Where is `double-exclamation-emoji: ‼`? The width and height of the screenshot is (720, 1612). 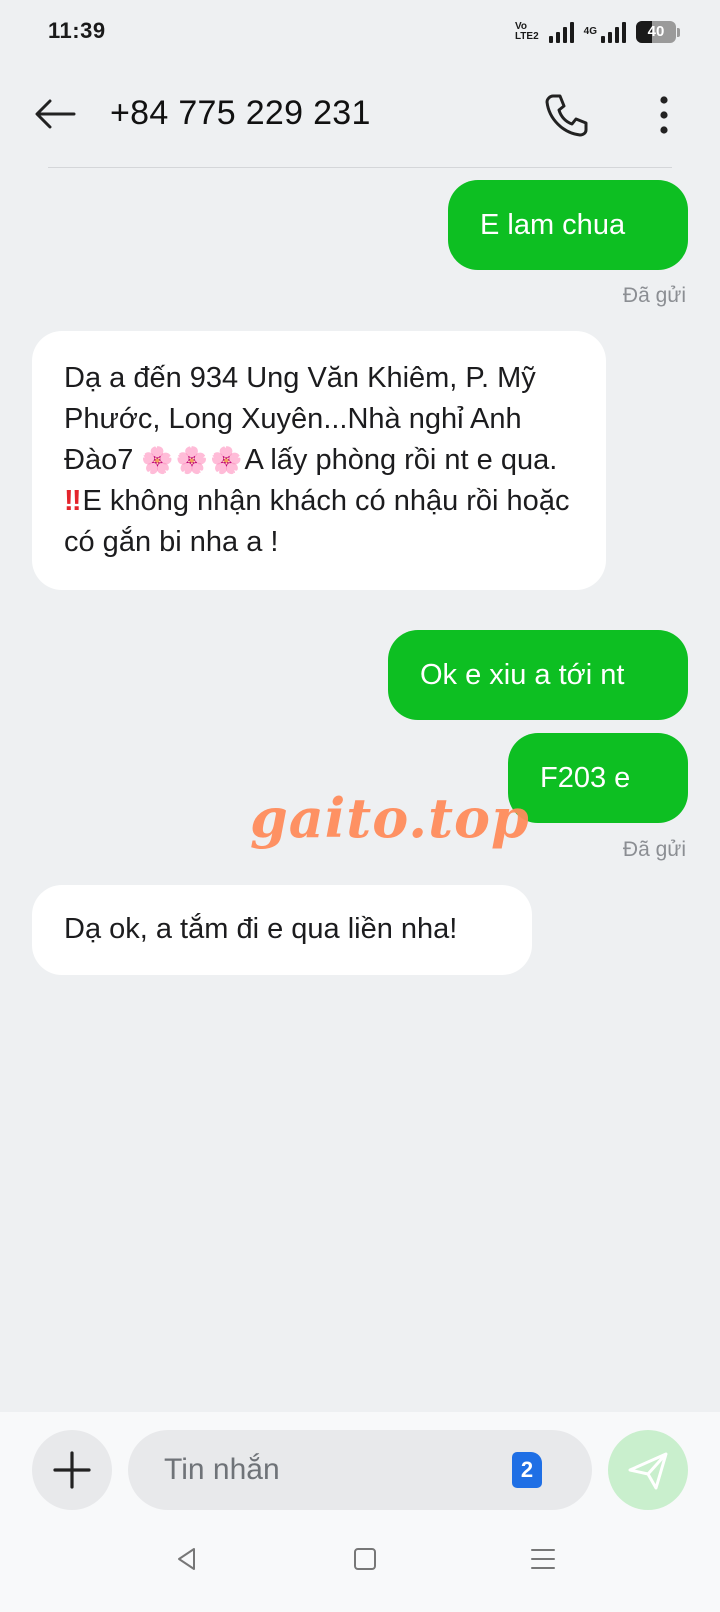 double-exclamation-emoji: ‼ is located at coordinates (72, 501).